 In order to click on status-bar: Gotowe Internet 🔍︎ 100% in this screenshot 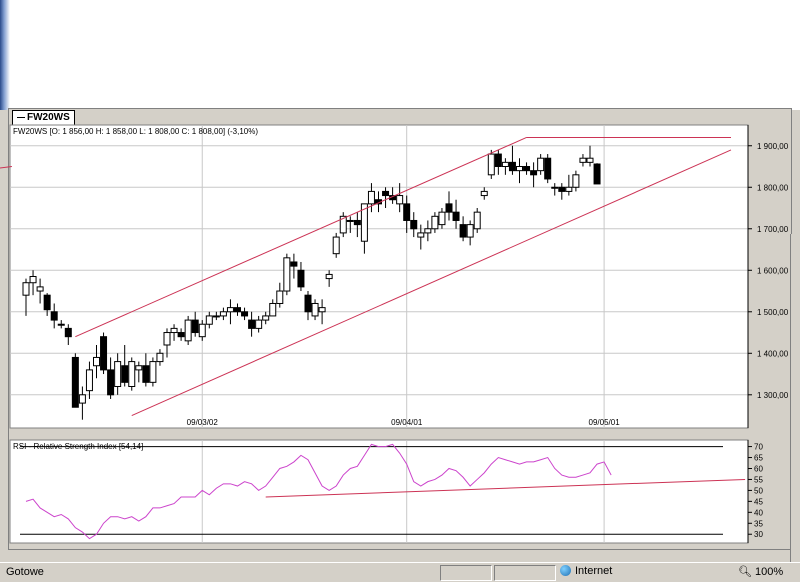, I will do `click(400, 572)`.